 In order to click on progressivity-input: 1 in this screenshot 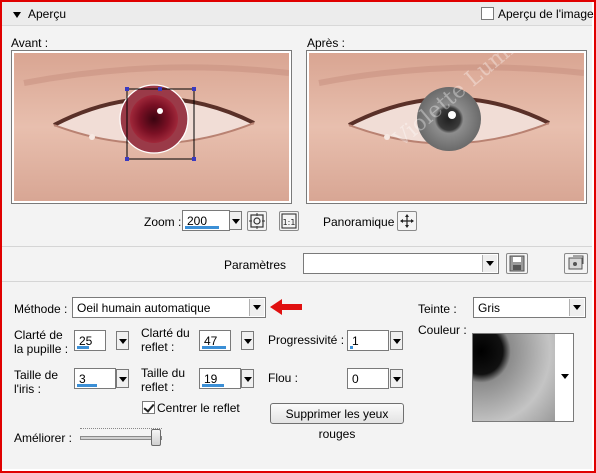, I will do `click(368, 340)`.